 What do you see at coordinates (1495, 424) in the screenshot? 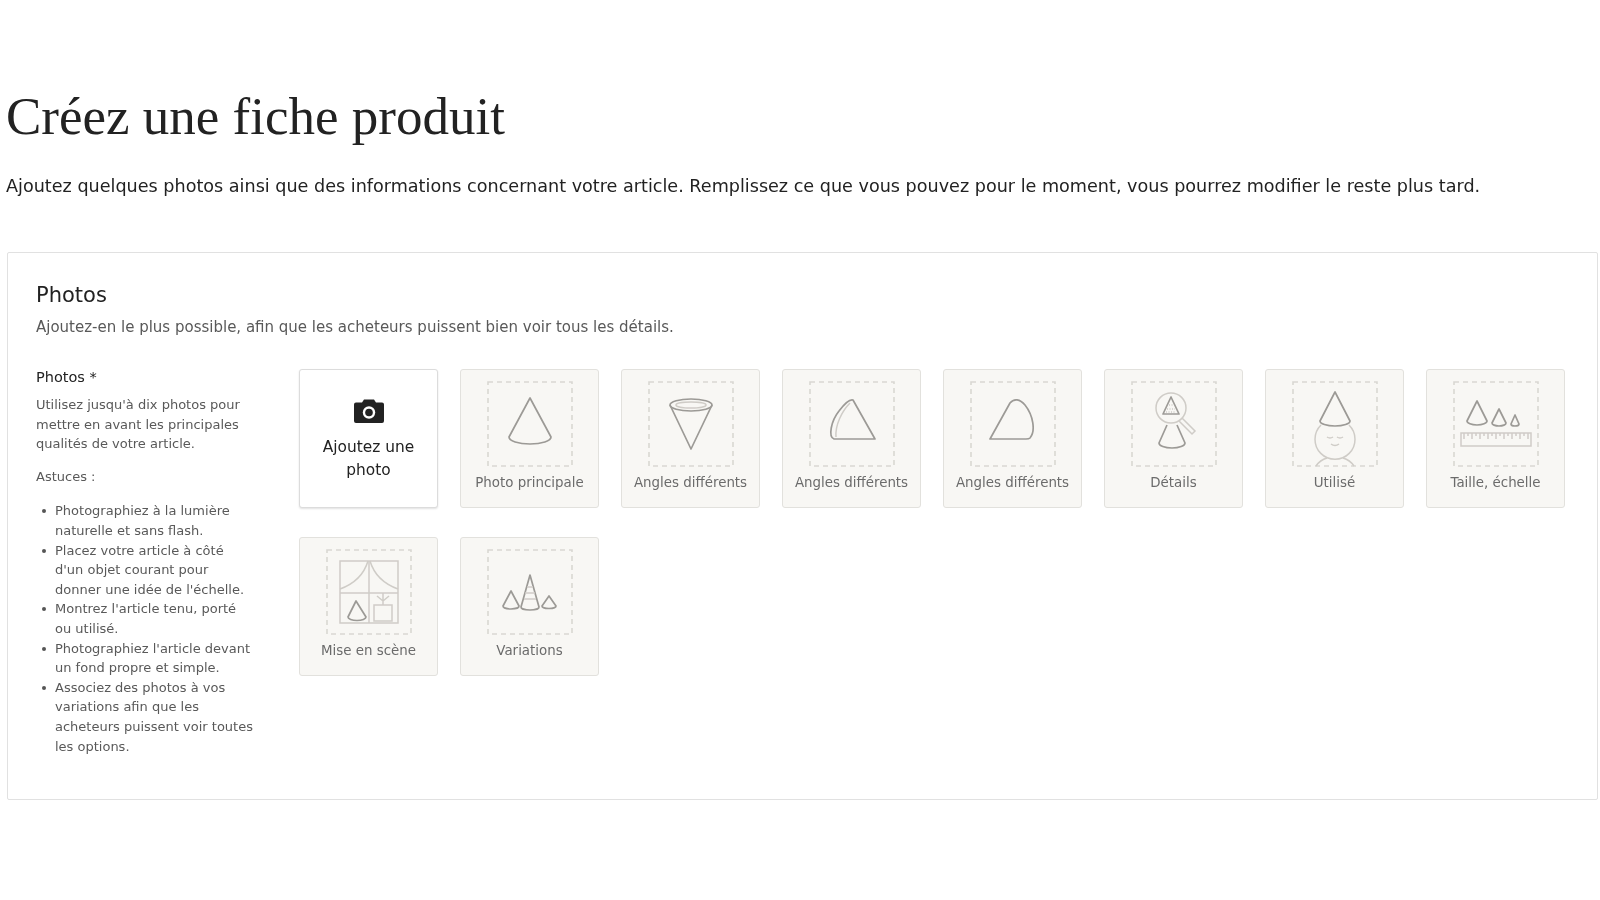
I see `cones-ruler-icon` at bounding box center [1495, 424].